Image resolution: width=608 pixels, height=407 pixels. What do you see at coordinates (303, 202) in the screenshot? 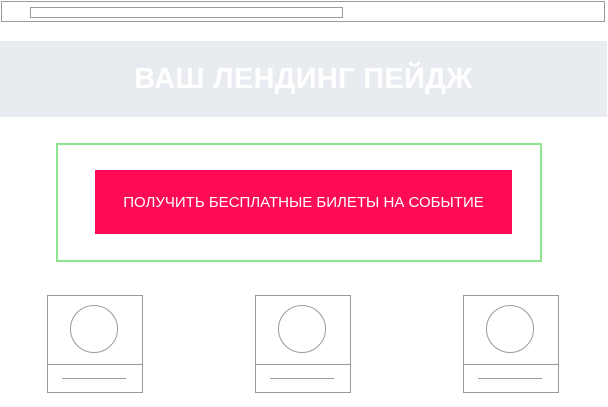
I see `get-free-tickets-button: ПОЛУЧИТЬ БЕСПЛАТНЫЕ БИЛЕТЫ НА СОБЫТИЕ` at bounding box center [303, 202].